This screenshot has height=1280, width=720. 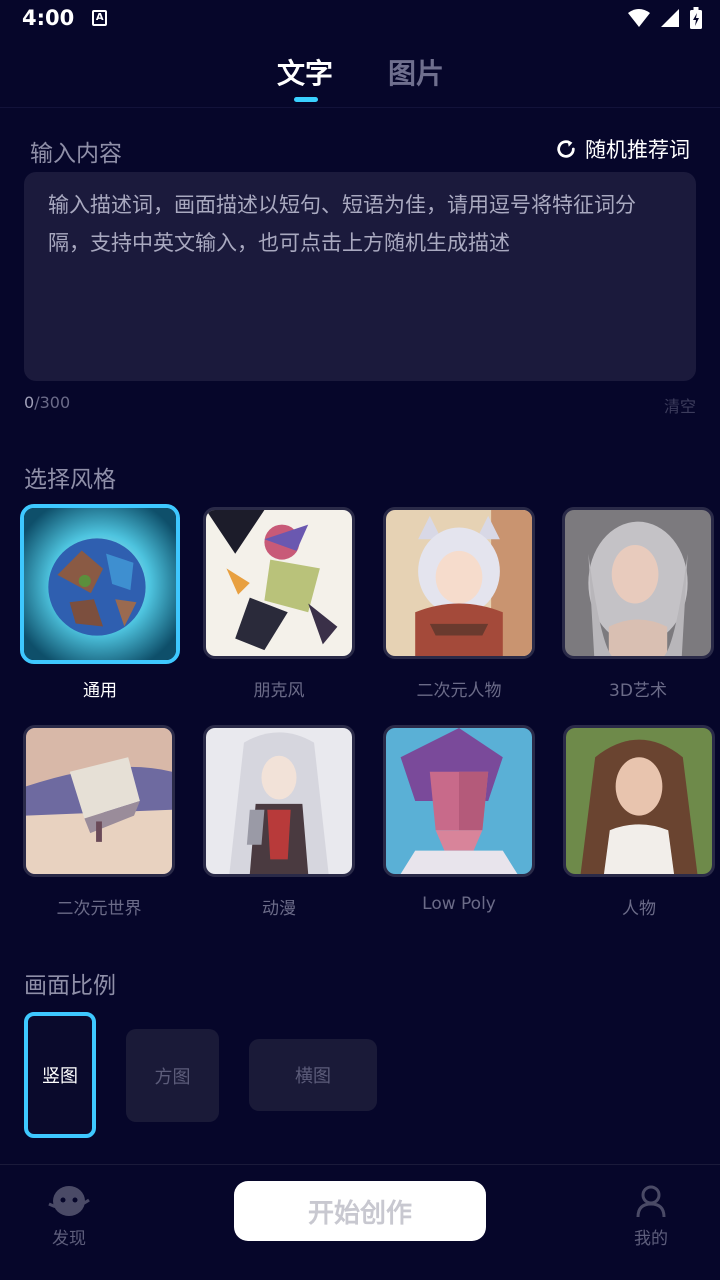 What do you see at coordinates (48, 18) in the screenshot?
I see `status-time: 4:00` at bounding box center [48, 18].